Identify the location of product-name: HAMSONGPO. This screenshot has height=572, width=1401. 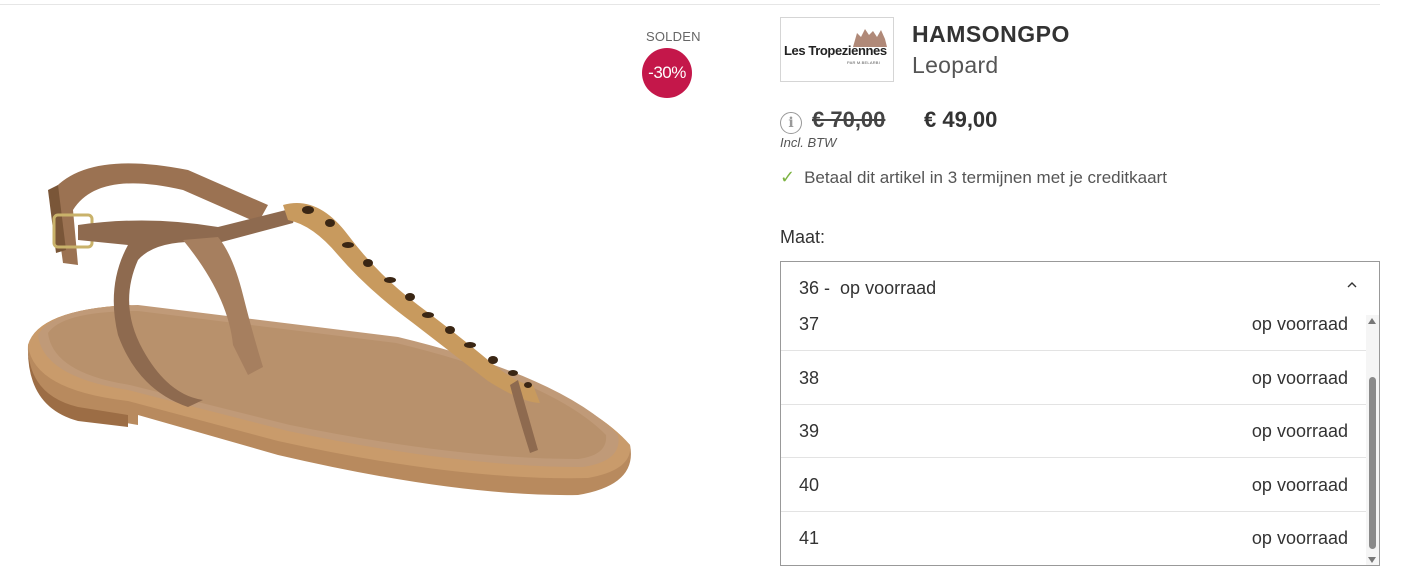
(991, 34).